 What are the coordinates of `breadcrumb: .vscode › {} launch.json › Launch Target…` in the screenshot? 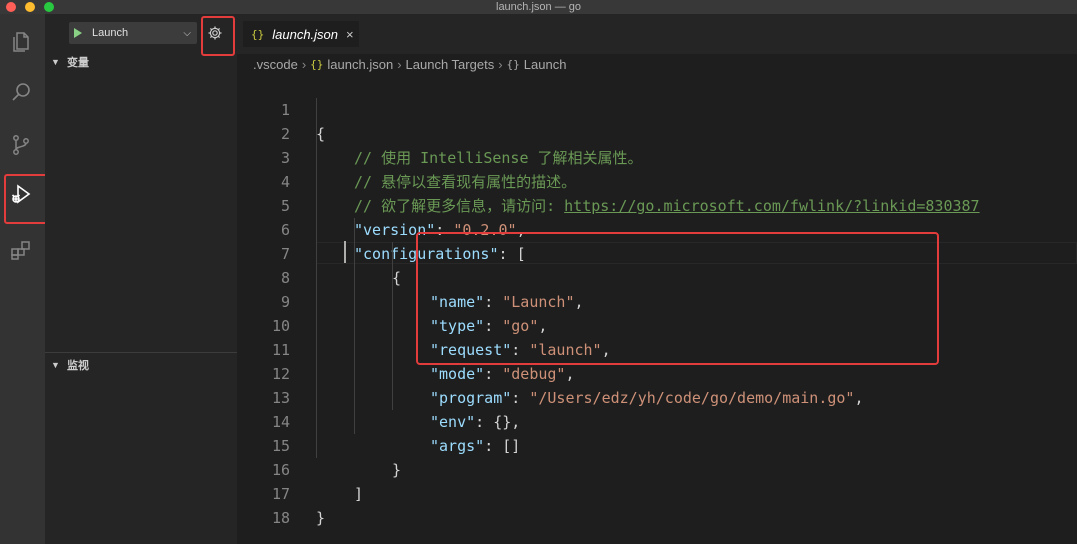 It's located at (657, 64).